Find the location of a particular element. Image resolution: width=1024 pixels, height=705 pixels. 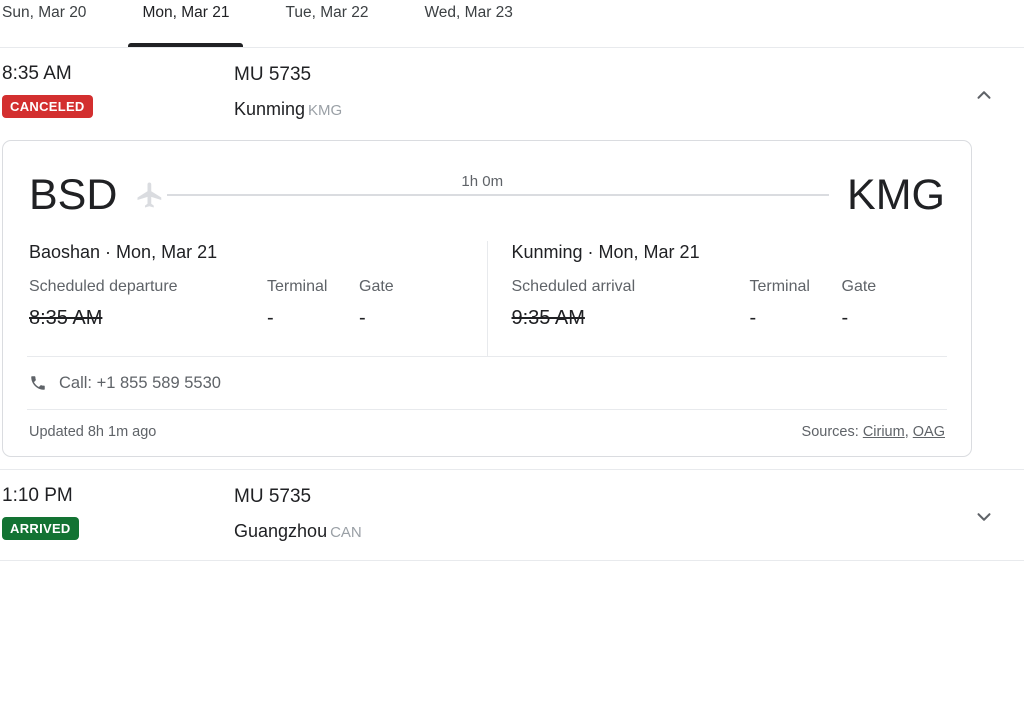

source-link-cirium: Cirium is located at coordinates (884, 432).